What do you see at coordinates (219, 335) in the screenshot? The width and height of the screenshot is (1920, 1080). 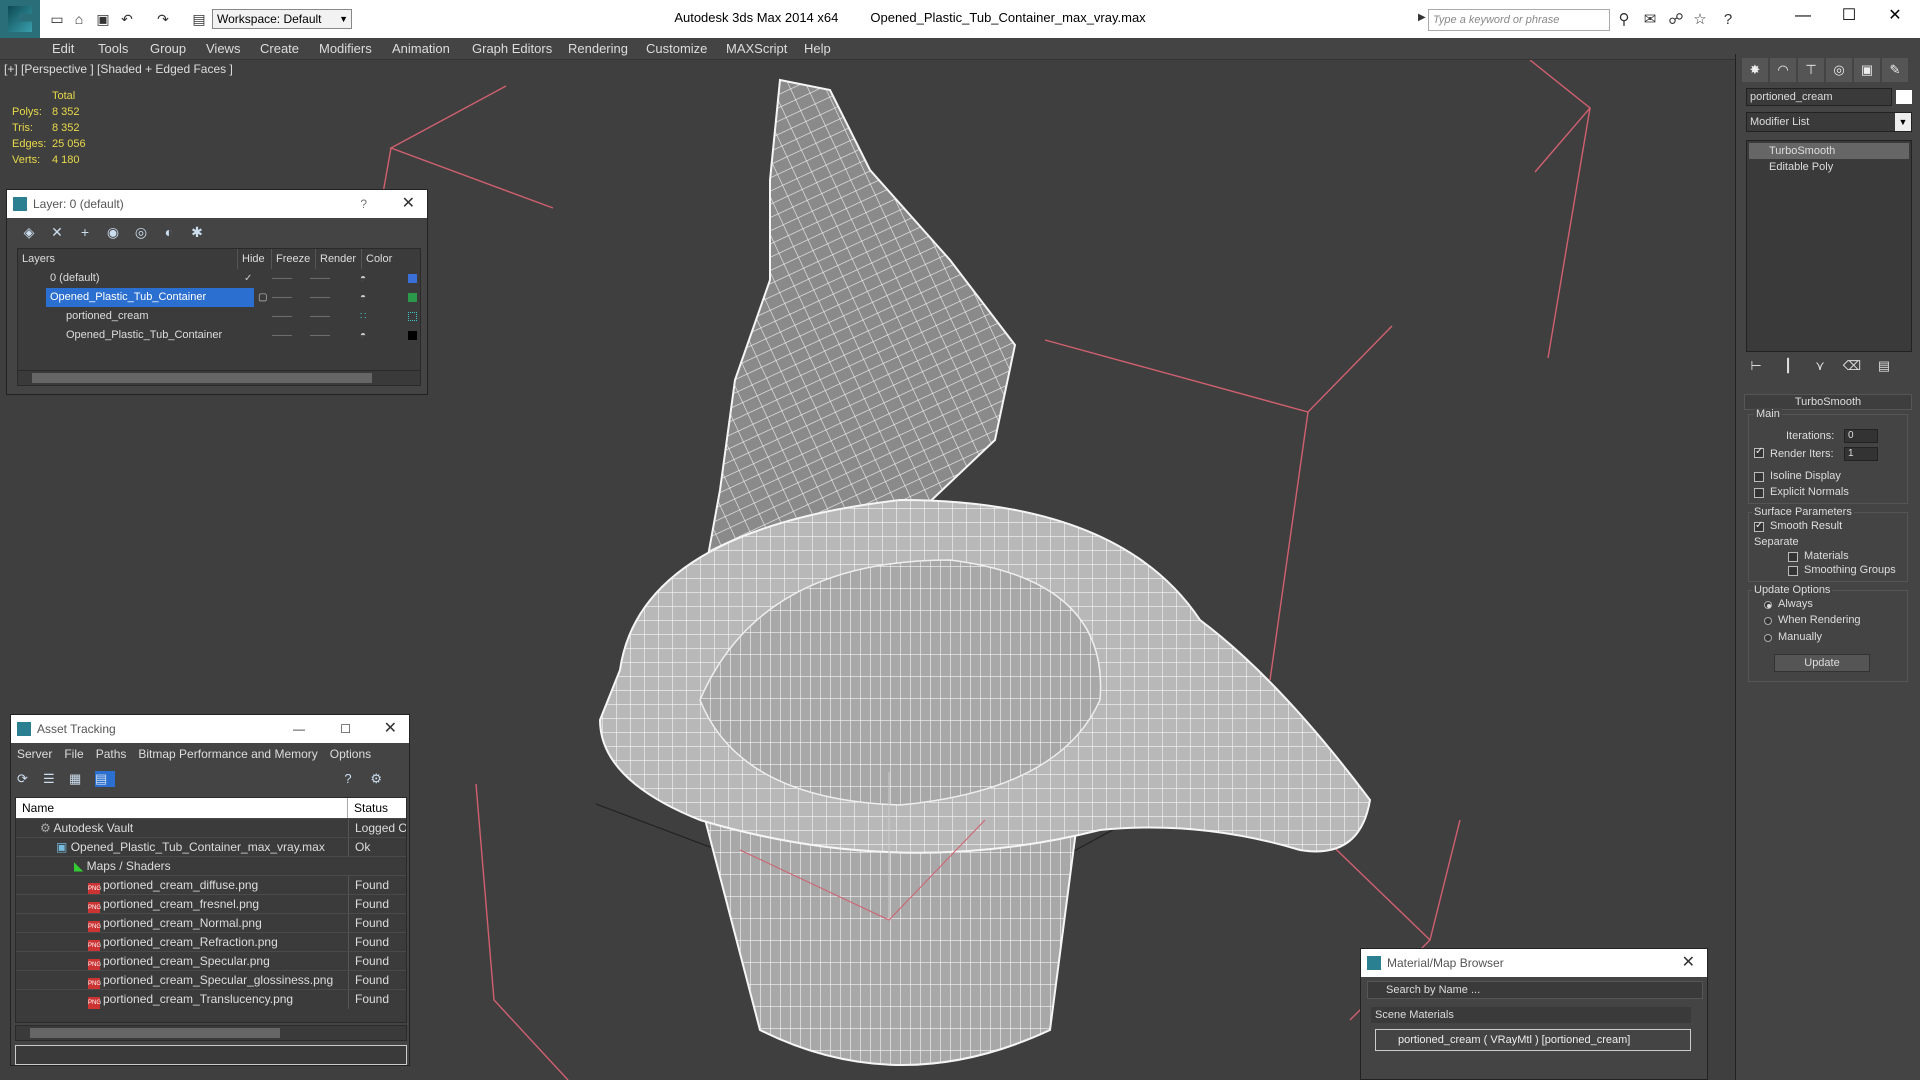 I see `layer-row: Opened_Plastic_Tub_Container —— —— ◓` at bounding box center [219, 335].